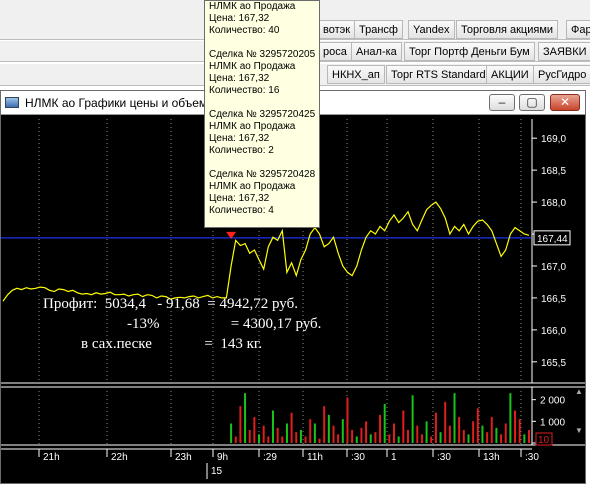 The height and width of the screenshot is (484, 590). I want to click on time-tick-label: 13h, so click(491, 457).